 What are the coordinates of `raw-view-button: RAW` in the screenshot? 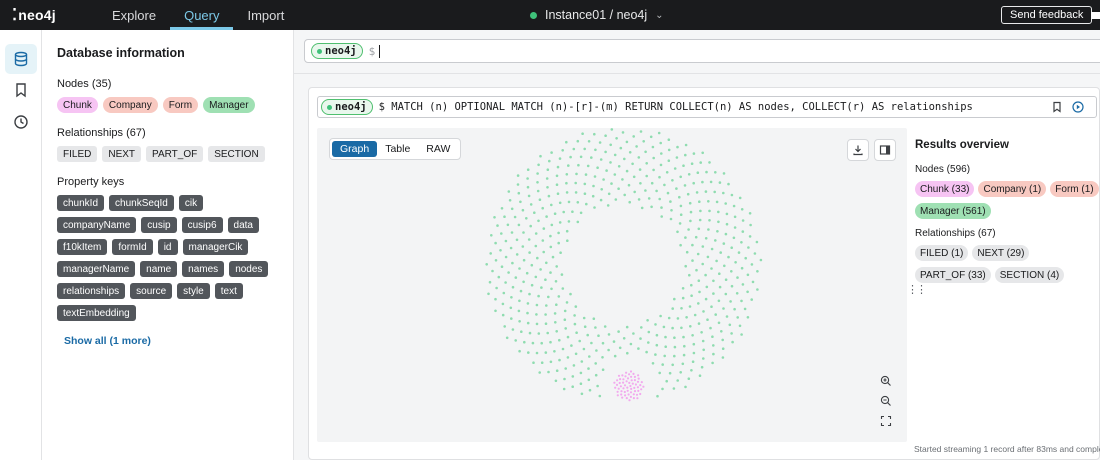 It's located at (438, 149).